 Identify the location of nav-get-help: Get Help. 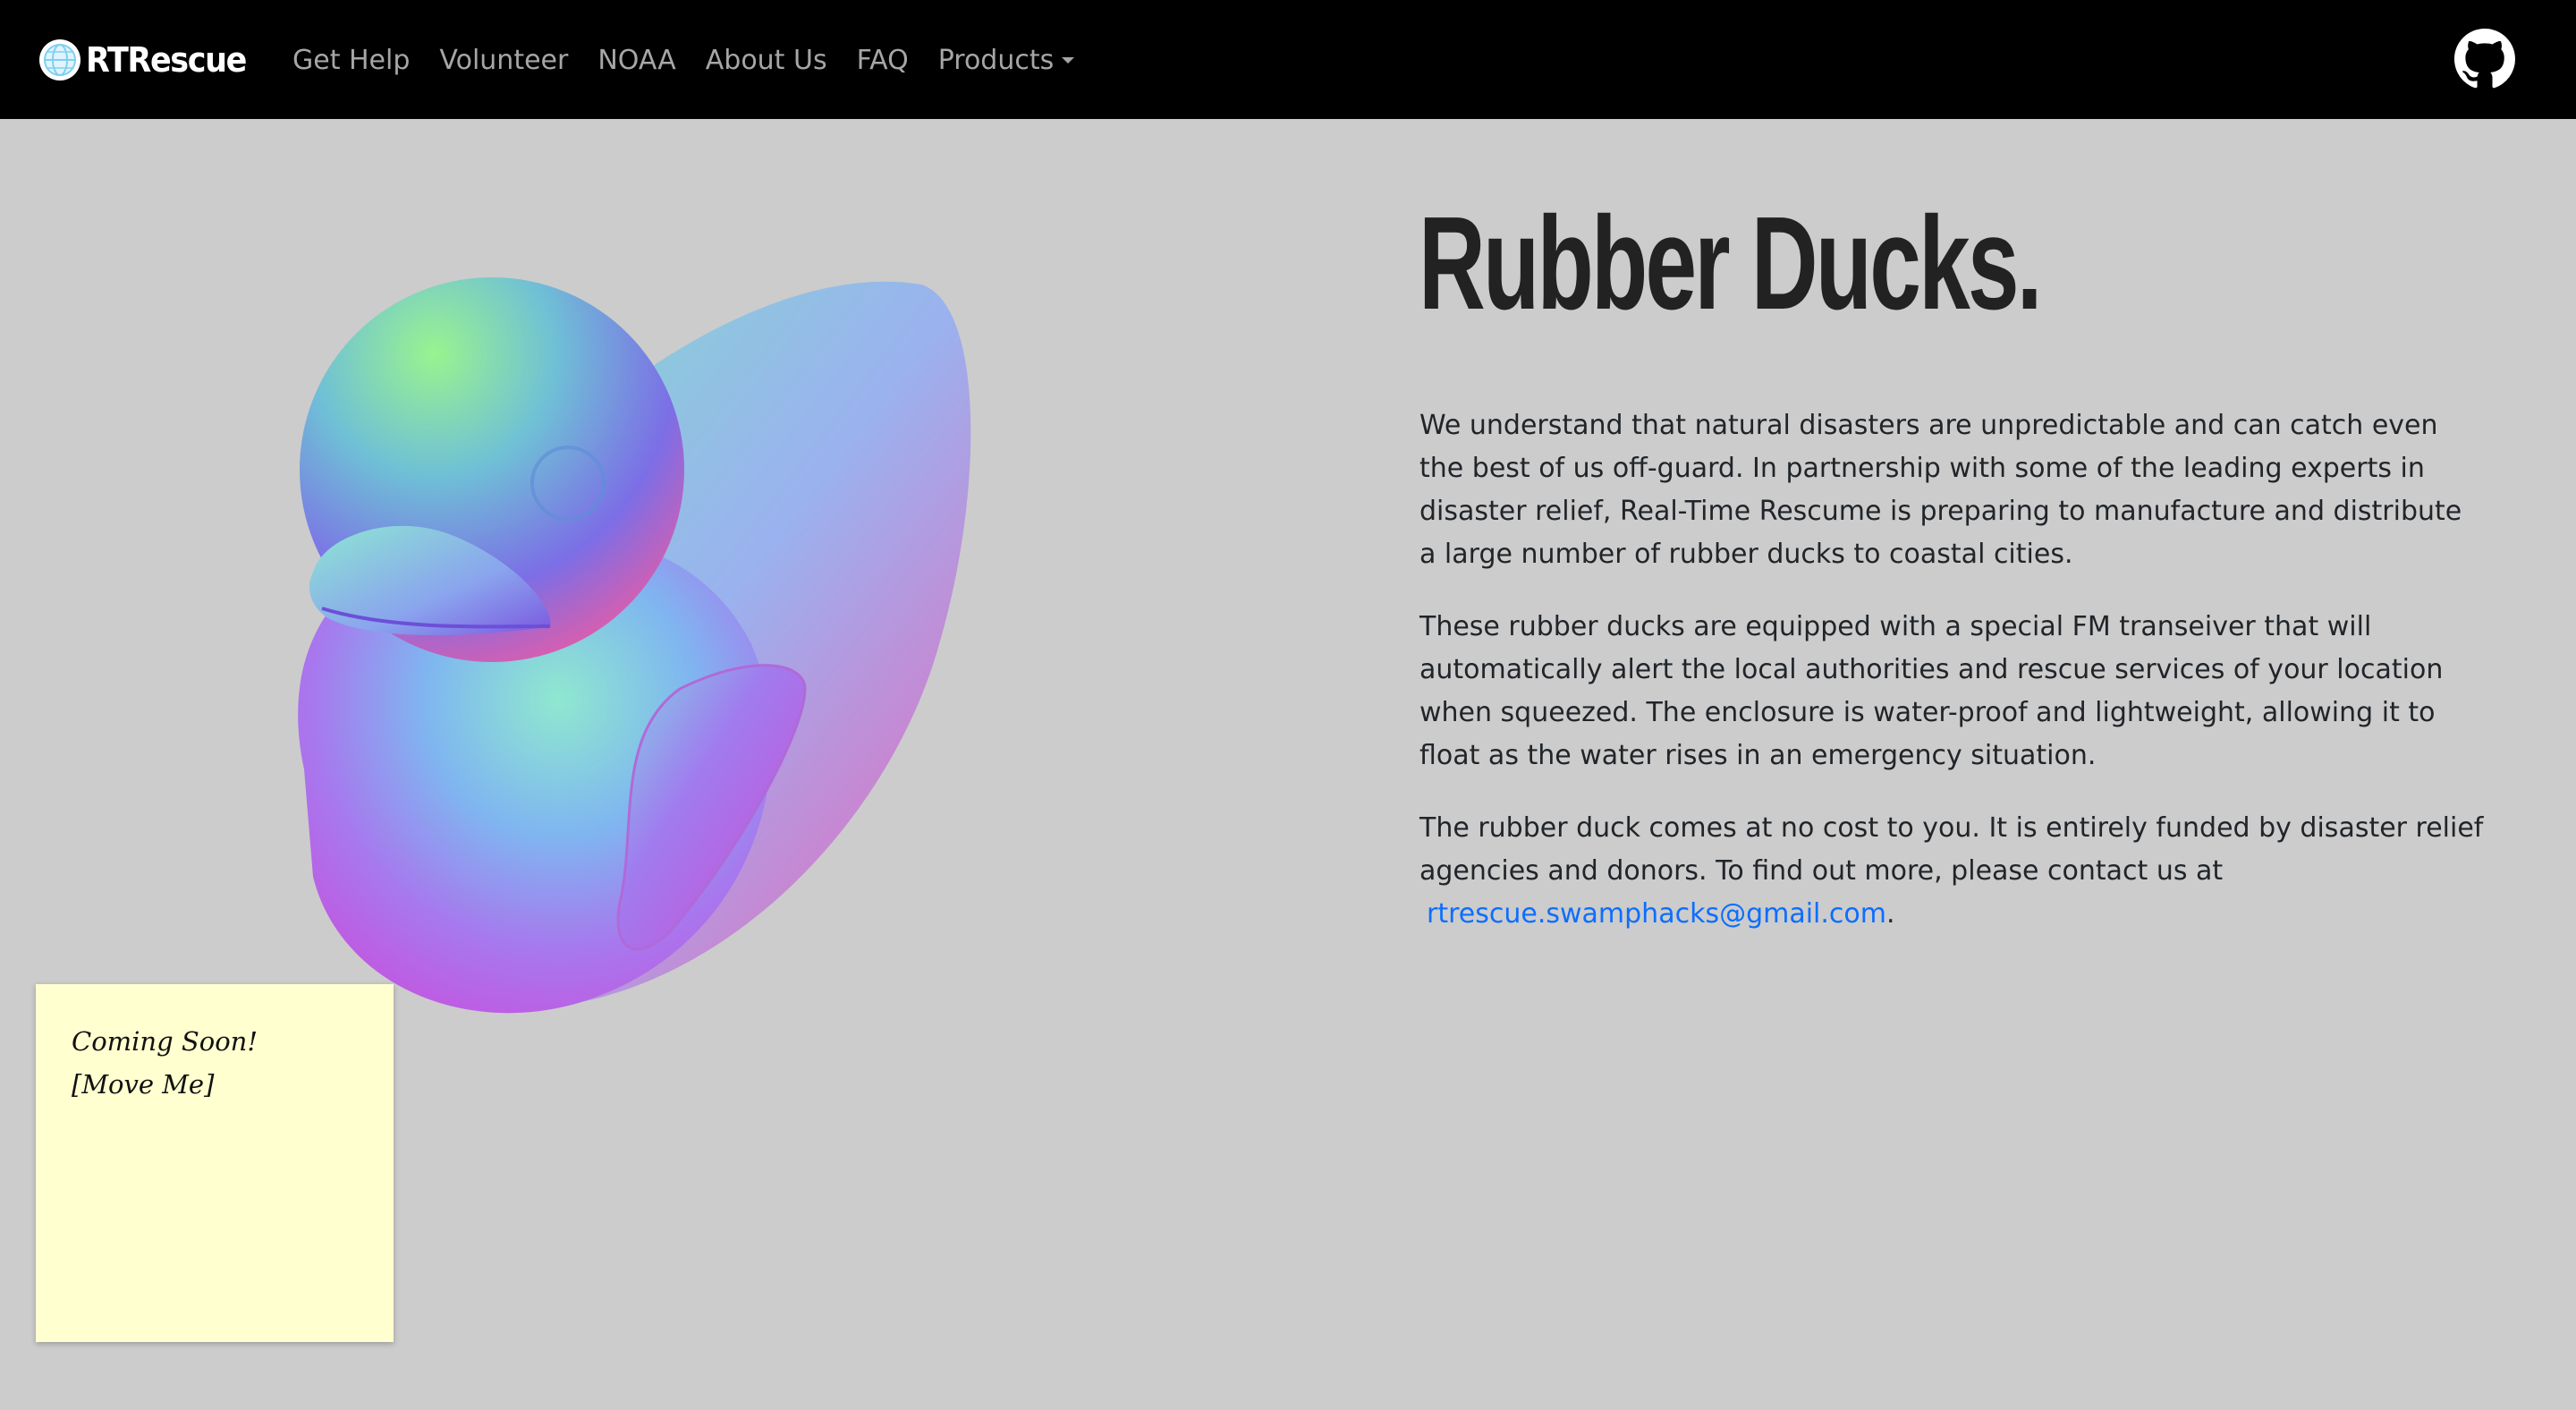
(351, 60).